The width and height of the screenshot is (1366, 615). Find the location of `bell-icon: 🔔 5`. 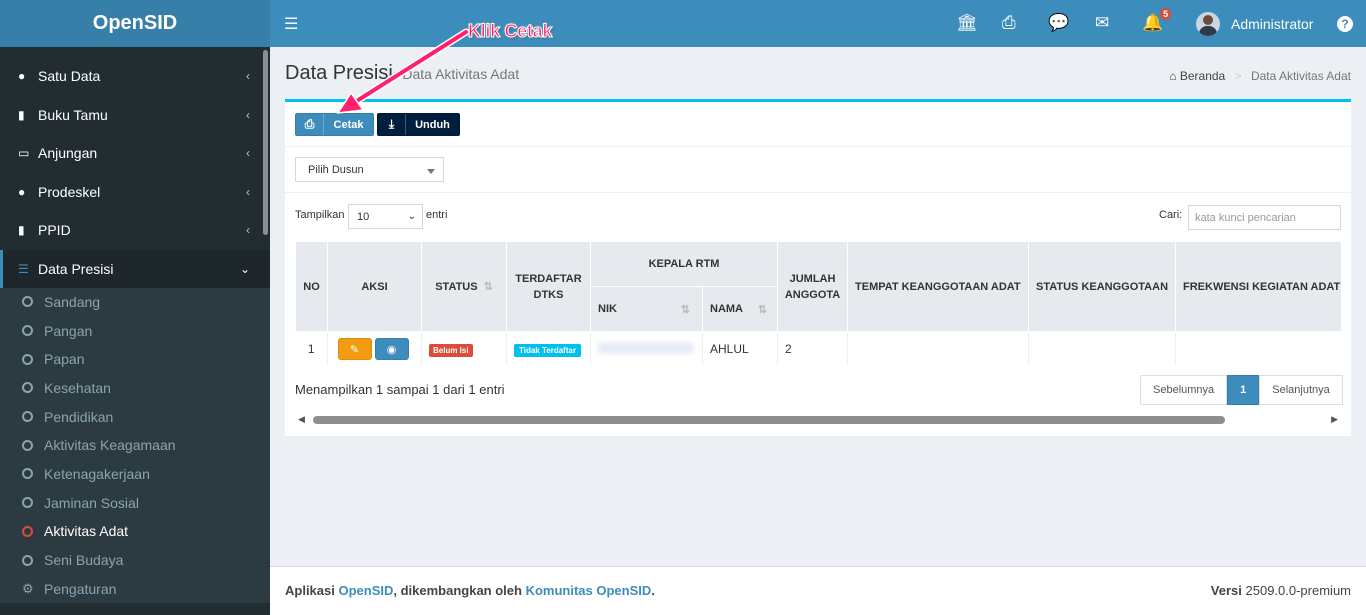

bell-icon: 🔔 5 is located at coordinates (1157, 20).